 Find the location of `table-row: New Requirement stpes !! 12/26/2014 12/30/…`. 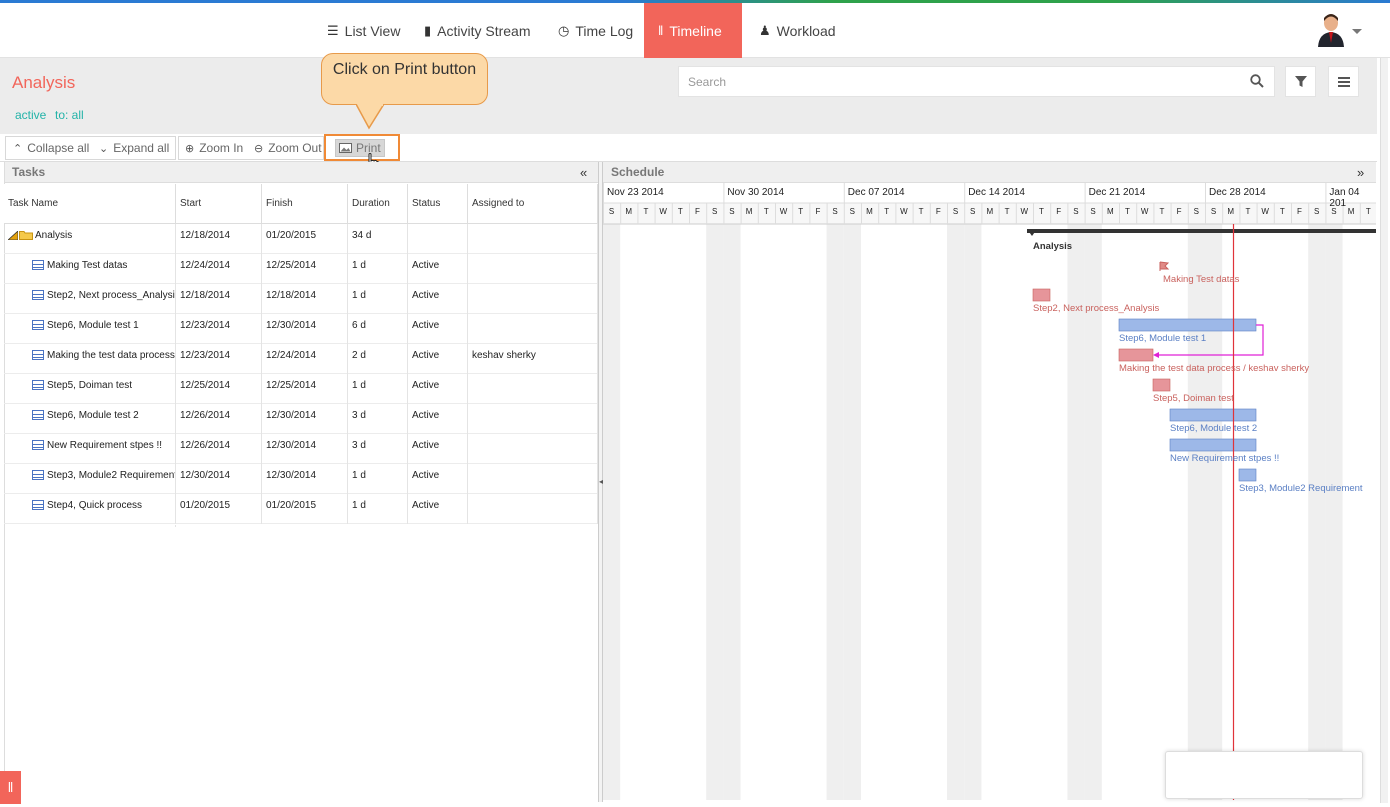

table-row: New Requirement stpes !! 12/26/2014 12/30/… is located at coordinates (301, 449).